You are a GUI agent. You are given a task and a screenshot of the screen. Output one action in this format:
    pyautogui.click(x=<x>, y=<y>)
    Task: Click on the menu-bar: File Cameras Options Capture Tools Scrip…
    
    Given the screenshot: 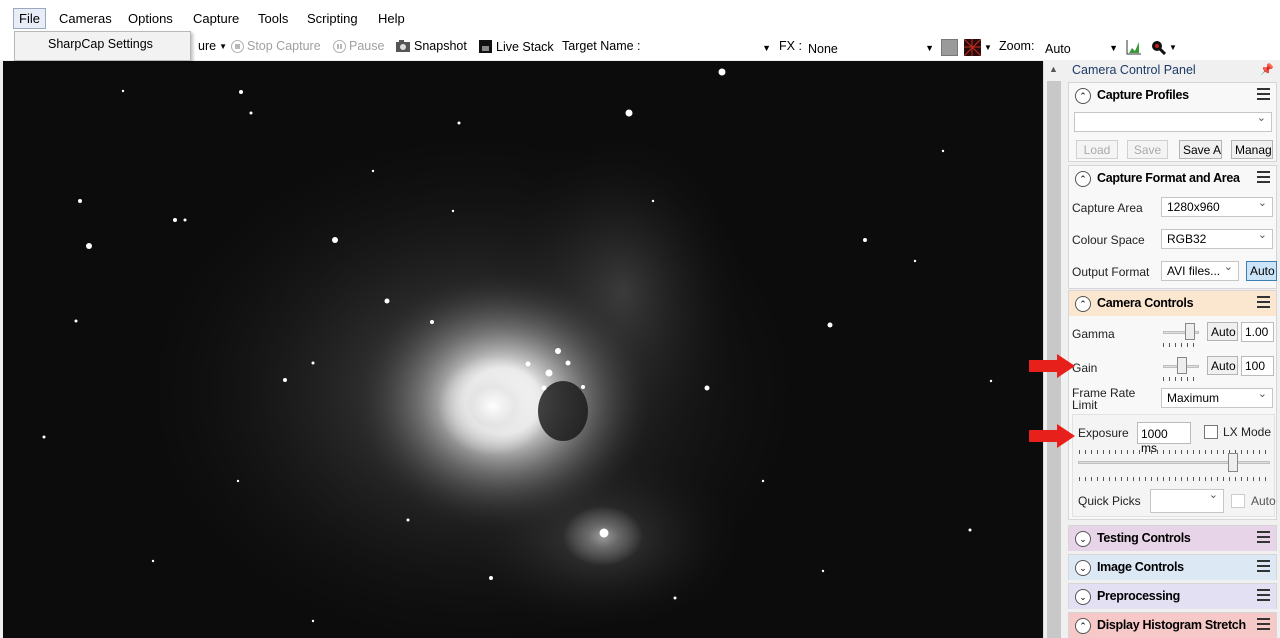 What is the action you would take?
    pyautogui.click(x=640, y=18)
    